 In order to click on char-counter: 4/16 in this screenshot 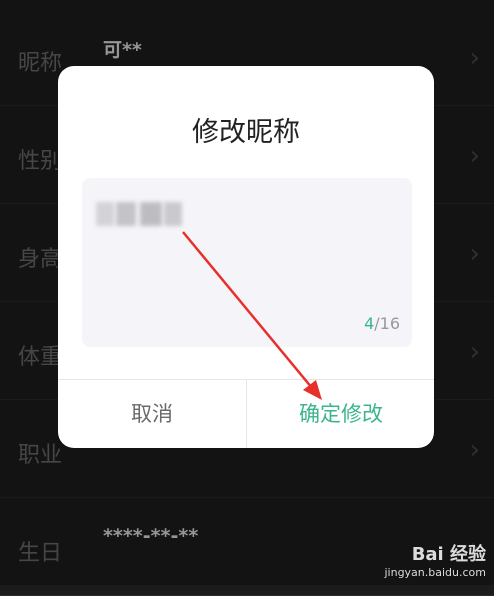, I will do `click(382, 323)`.